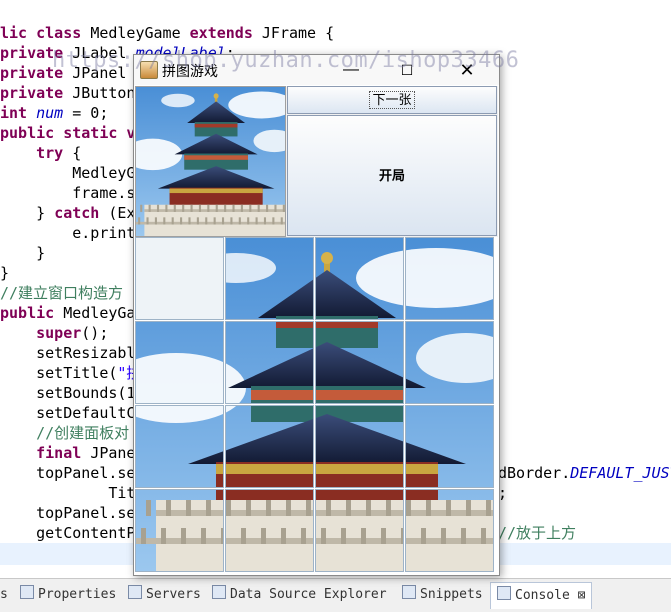  I want to click on code-token: MedleyGame, so click(140, 33).